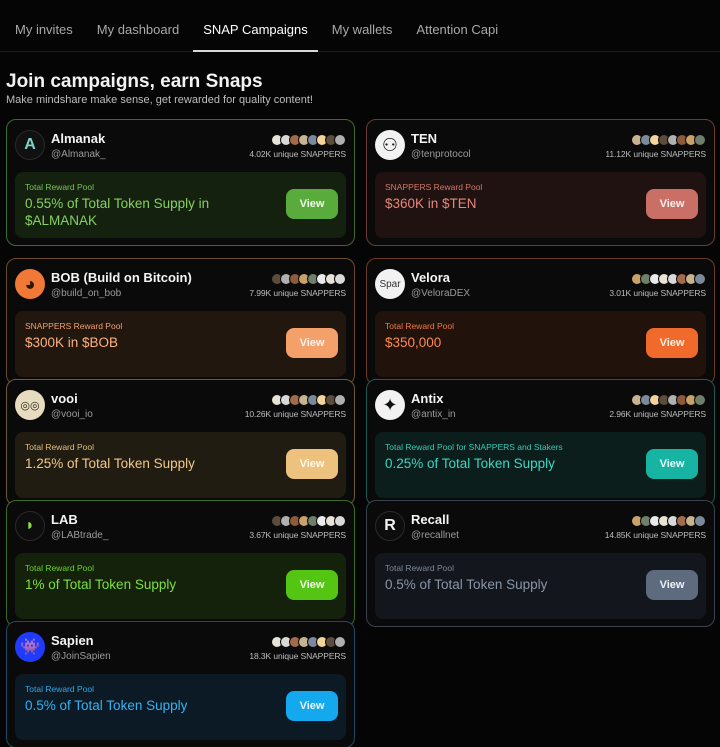 This screenshot has width=720, height=747. Describe the element at coordinates (297, 154) in the screenshot. I see `unique-snappers-count: 4.02K unique SNAPPERS` at that location.